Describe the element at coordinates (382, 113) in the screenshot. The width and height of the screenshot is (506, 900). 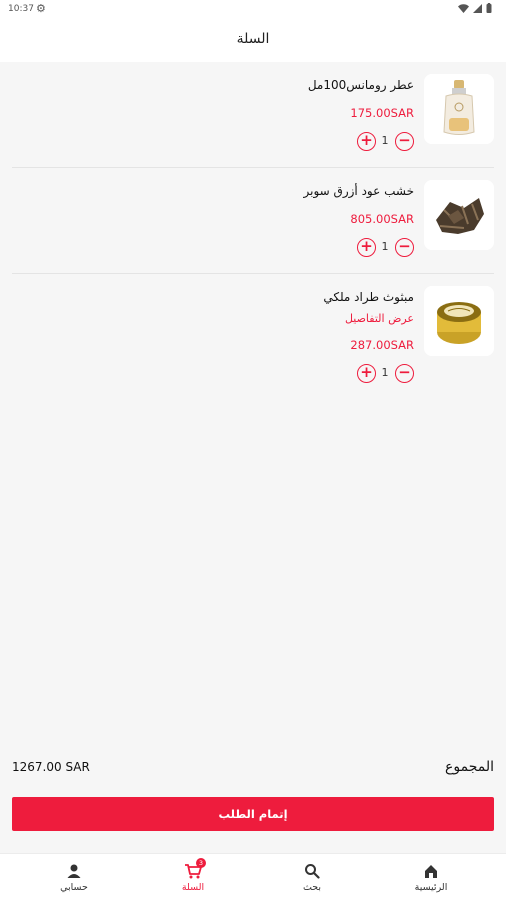
I see `item-price: 175.00SAR` at that location.